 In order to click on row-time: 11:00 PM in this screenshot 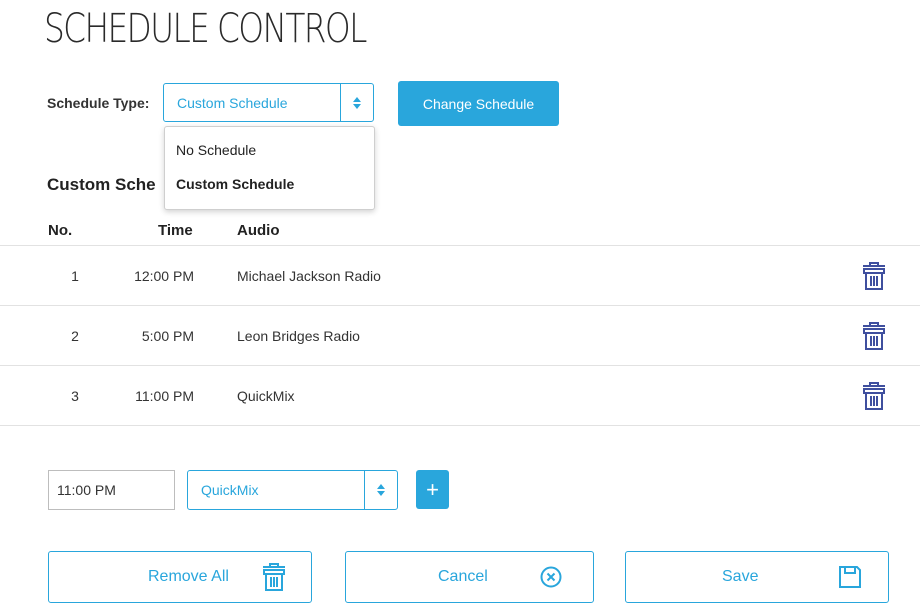, I will do `click(164, 395)`.